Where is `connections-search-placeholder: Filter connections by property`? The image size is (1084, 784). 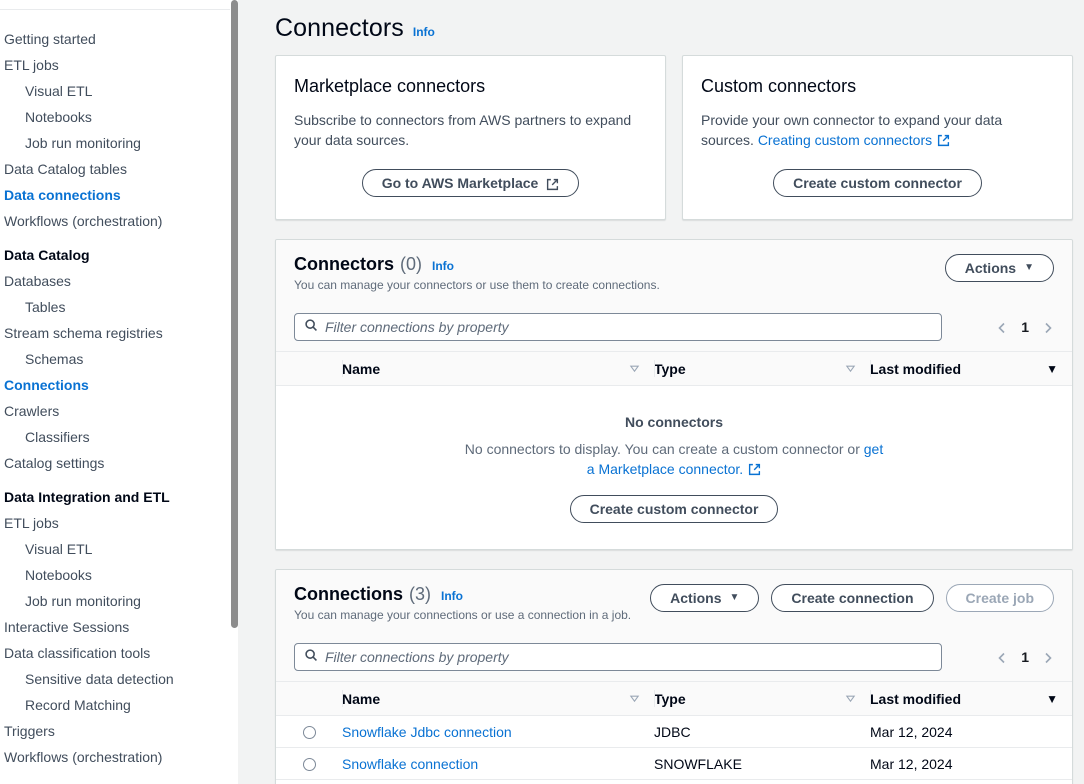
connections-search-placeholder: Filter connections by property is located at coordinates (417, 657).